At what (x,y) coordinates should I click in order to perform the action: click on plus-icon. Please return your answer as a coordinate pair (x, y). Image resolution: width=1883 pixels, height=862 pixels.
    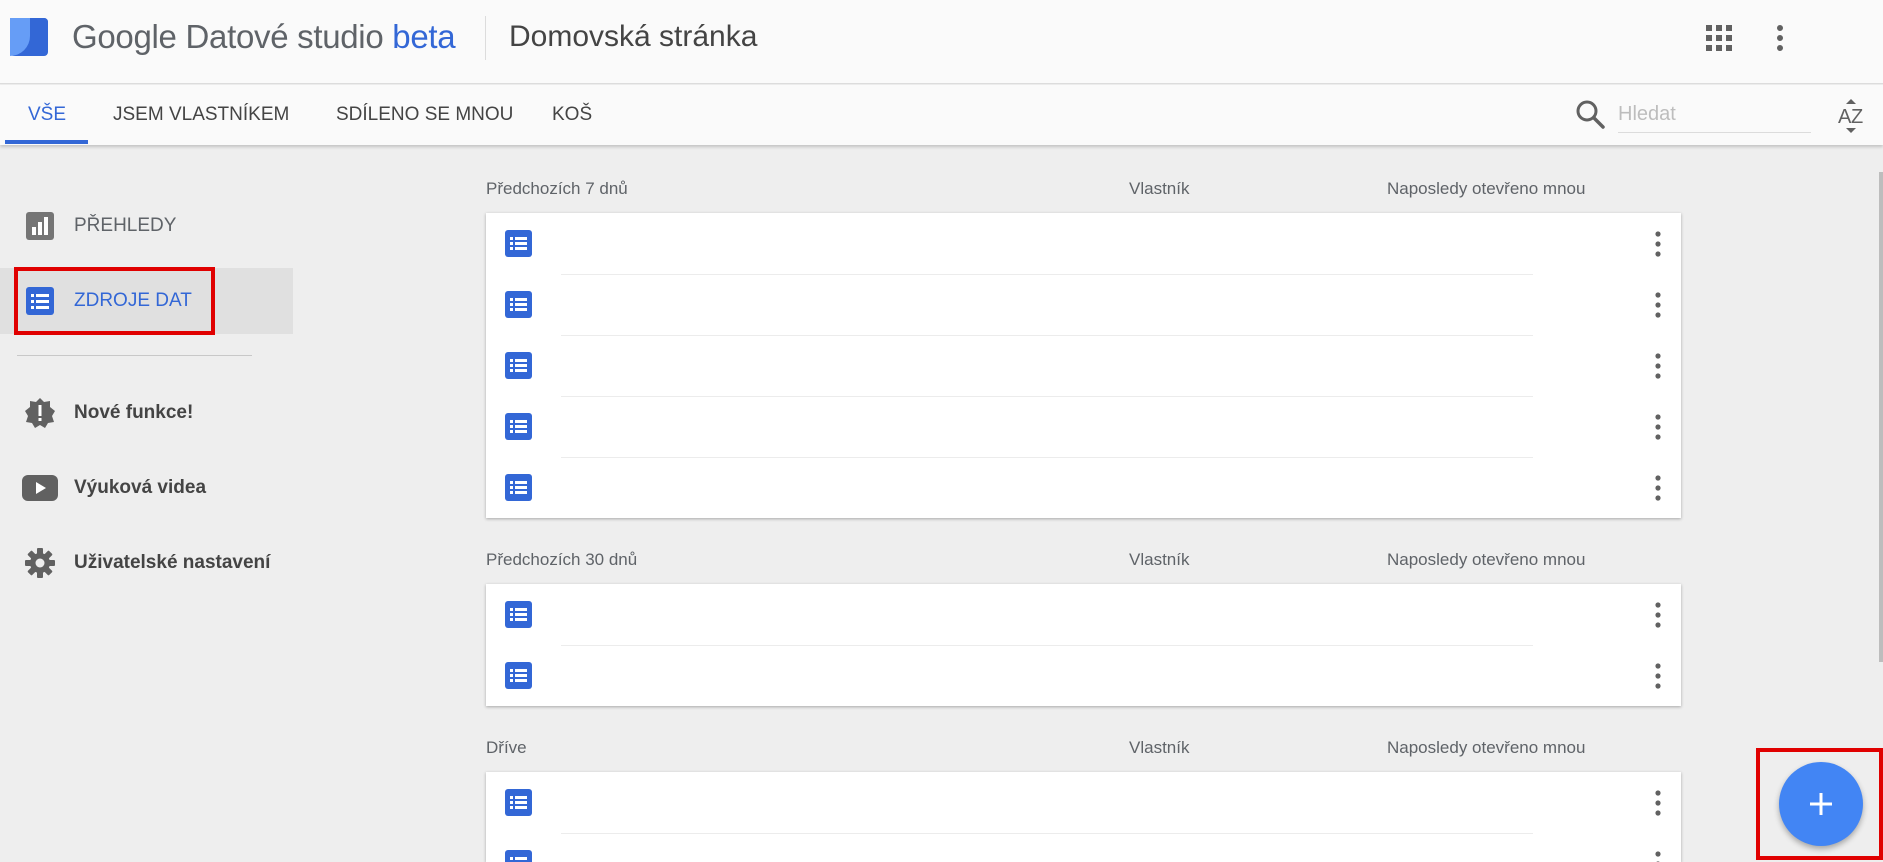
    Looking at the image, I should click on (1821, 804).